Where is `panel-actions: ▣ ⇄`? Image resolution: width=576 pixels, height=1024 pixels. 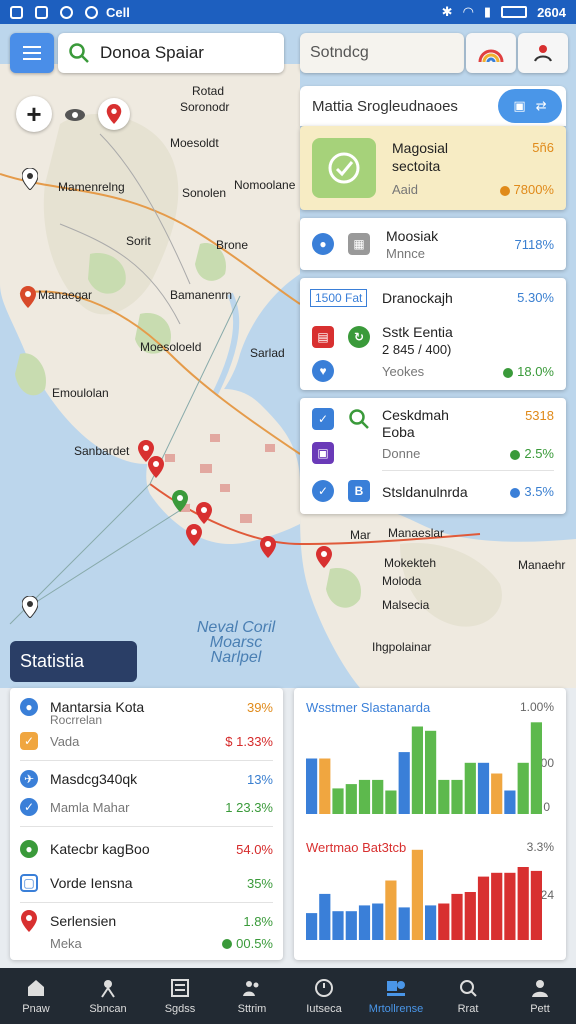
panel-actions: ▣ ⇄ is located at coordinates (530, 106).